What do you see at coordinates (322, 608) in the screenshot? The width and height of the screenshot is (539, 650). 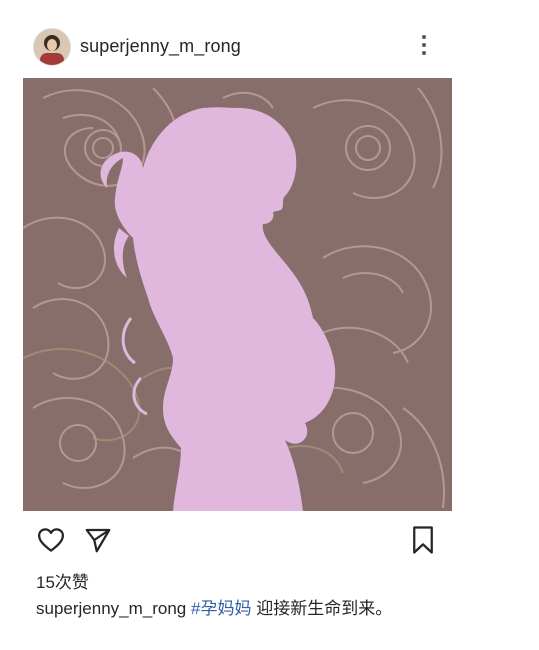 I see `caption-text: 迎接新生命到来。` at bounding box center [322, 608].